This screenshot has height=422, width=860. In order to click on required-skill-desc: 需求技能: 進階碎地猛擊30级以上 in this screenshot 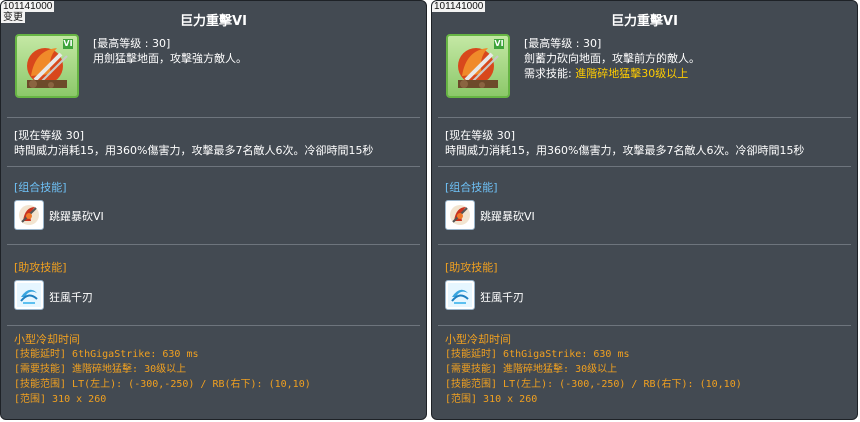, I will do `click(687, 73)`.